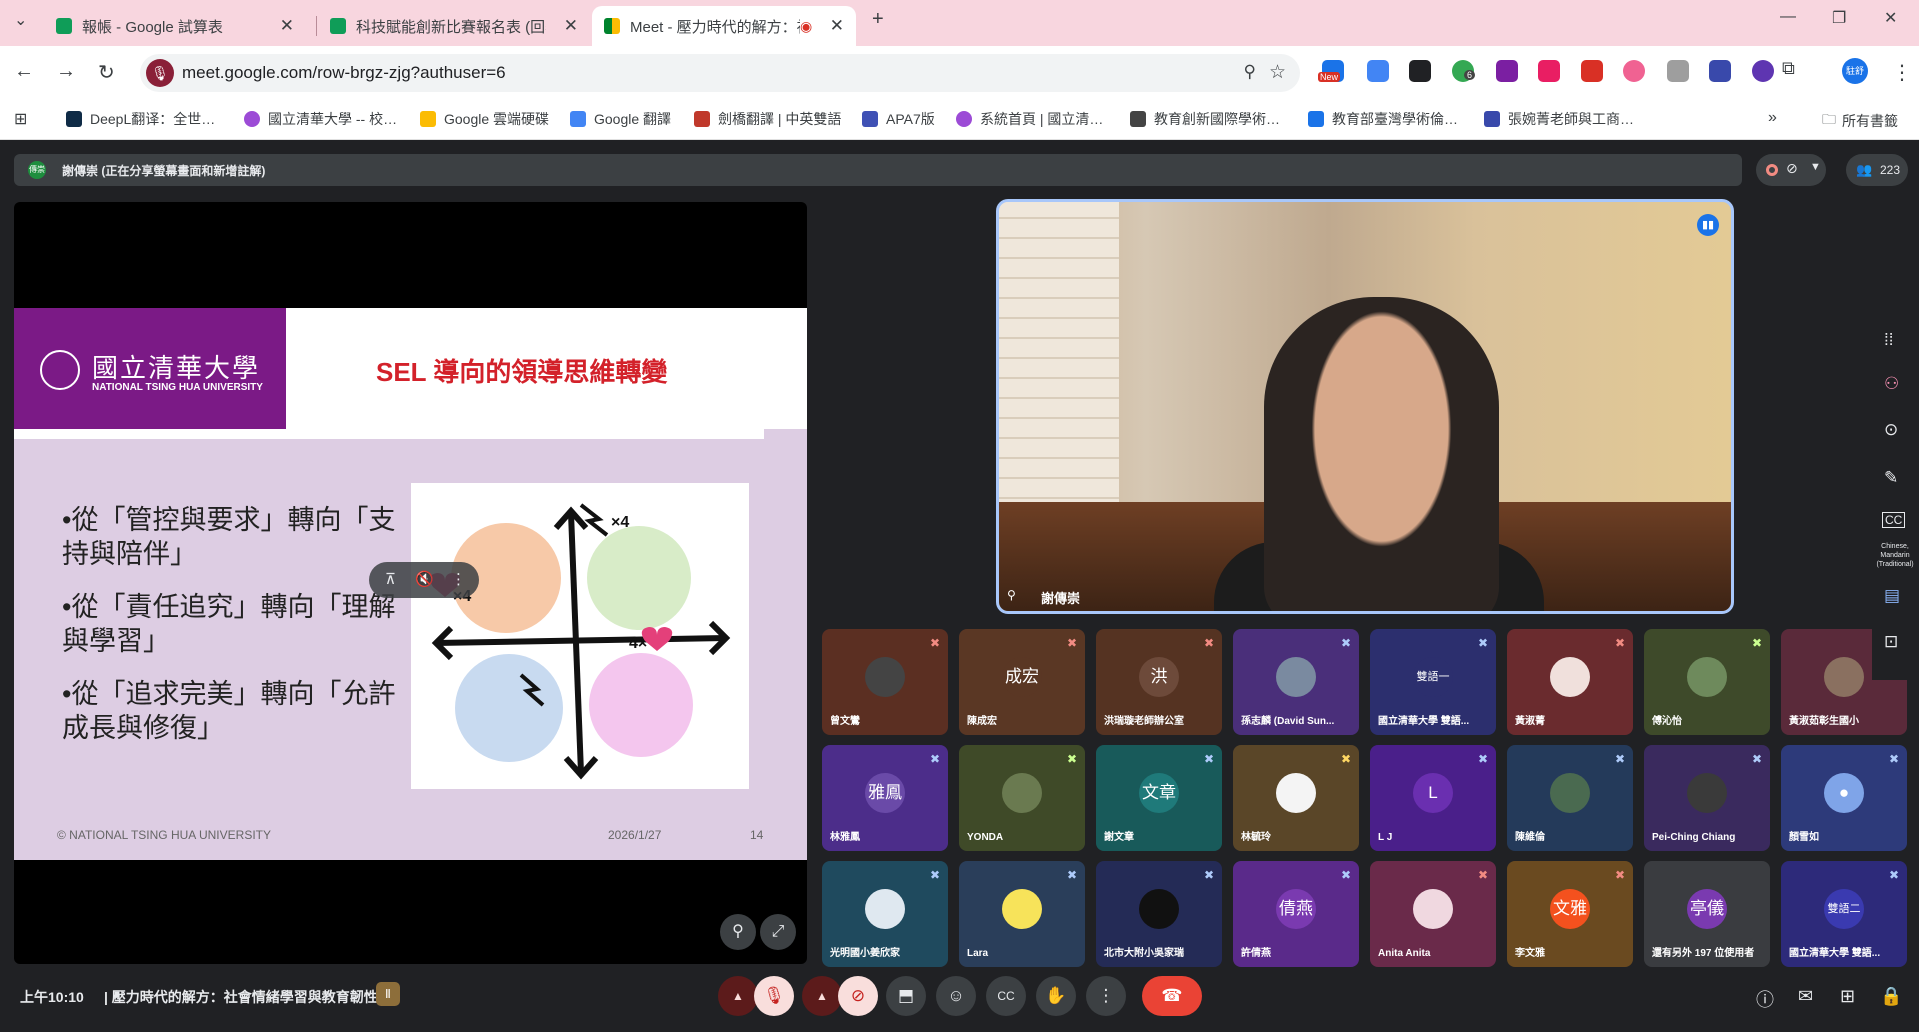  What do you see at coordinates (20, 20) in the screenshot?
I see `tab-search-icon: ⌄` at bounding box center [20, 20].